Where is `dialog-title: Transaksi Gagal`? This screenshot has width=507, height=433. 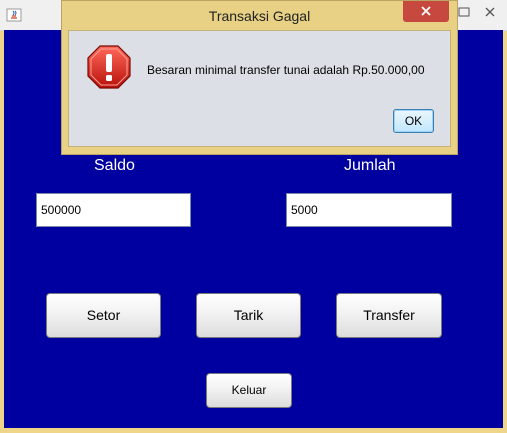 dialog-title: Transaksi Gagal is located at coordinates (259, 16).